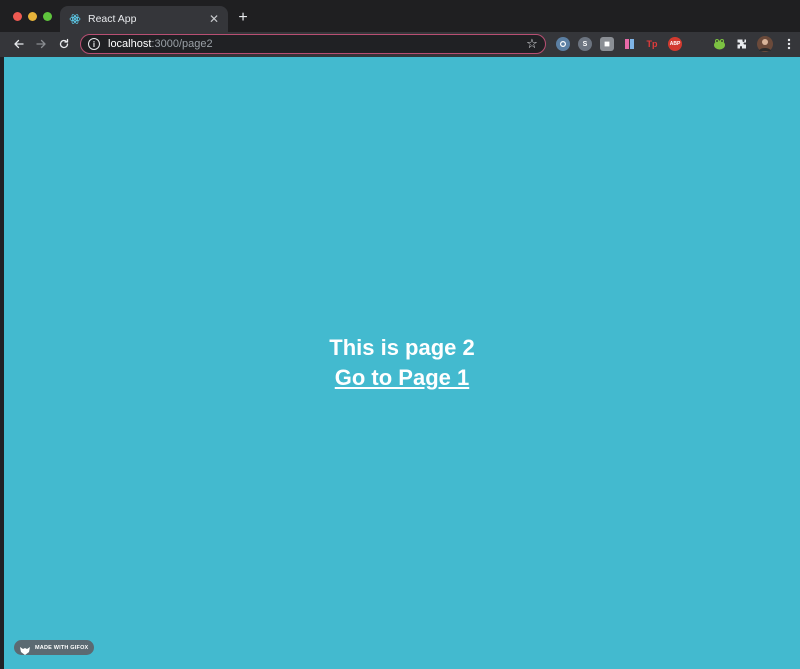 The width and height of the screenshot is (800, 669). I want to click on gifox-logo-icon, so click(25, 649).